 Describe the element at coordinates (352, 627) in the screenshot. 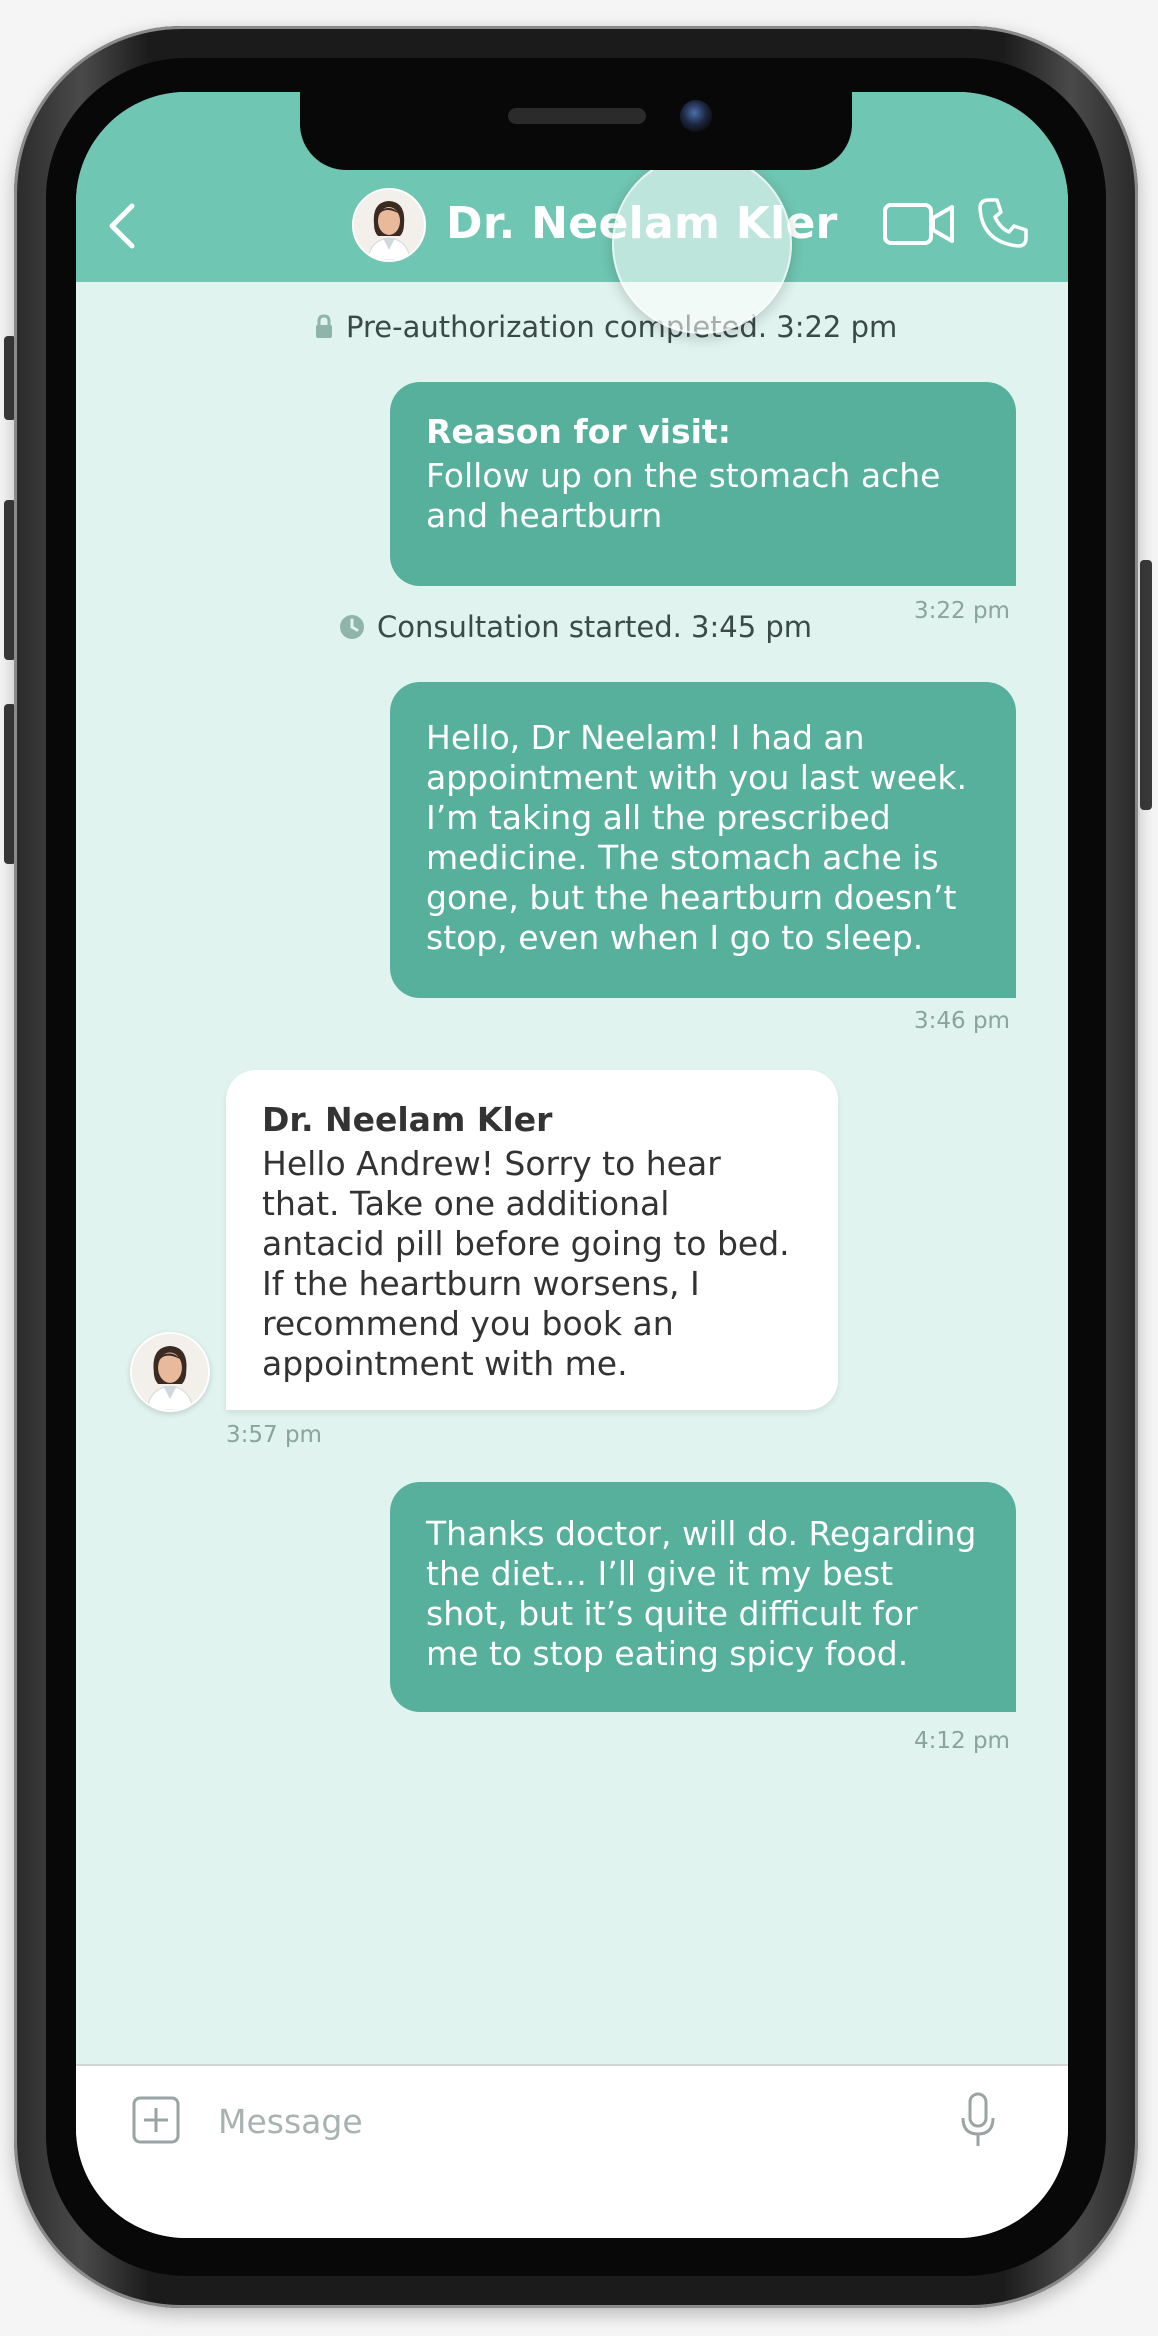

I see `clock-icon` at that location.